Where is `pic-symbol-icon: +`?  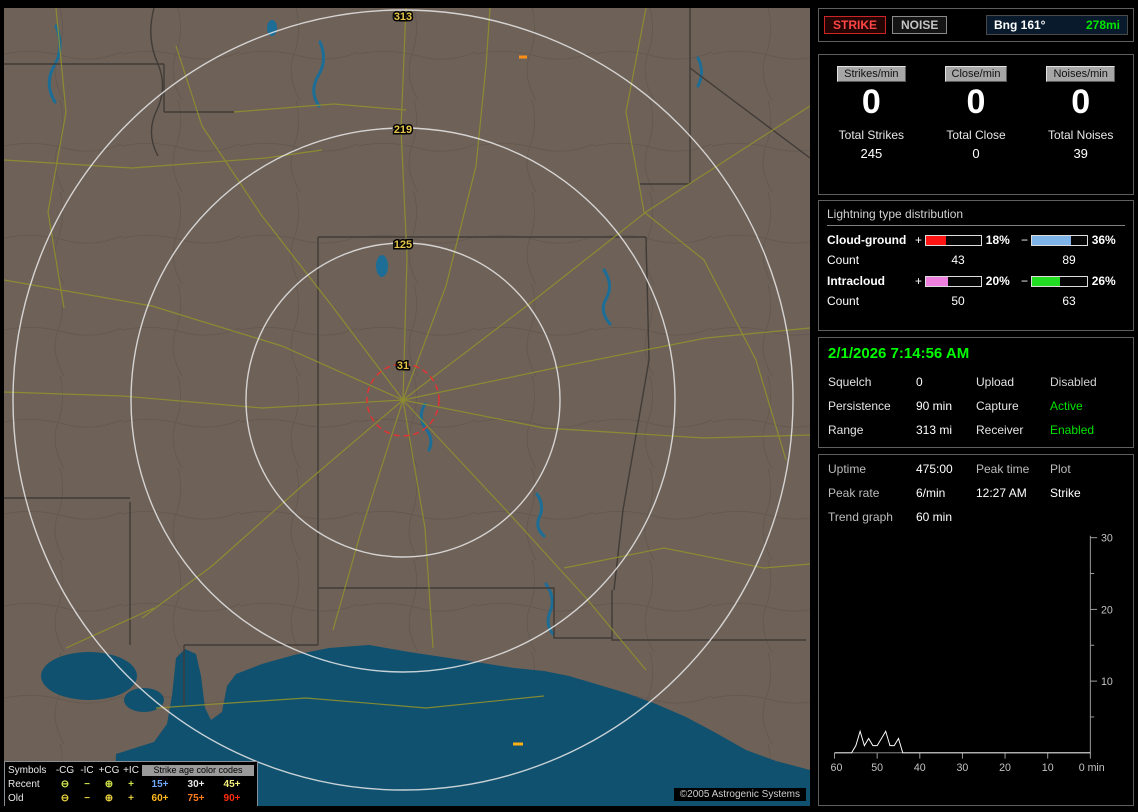
pic-symbol-icon: + is located at coordinates (131, 798).